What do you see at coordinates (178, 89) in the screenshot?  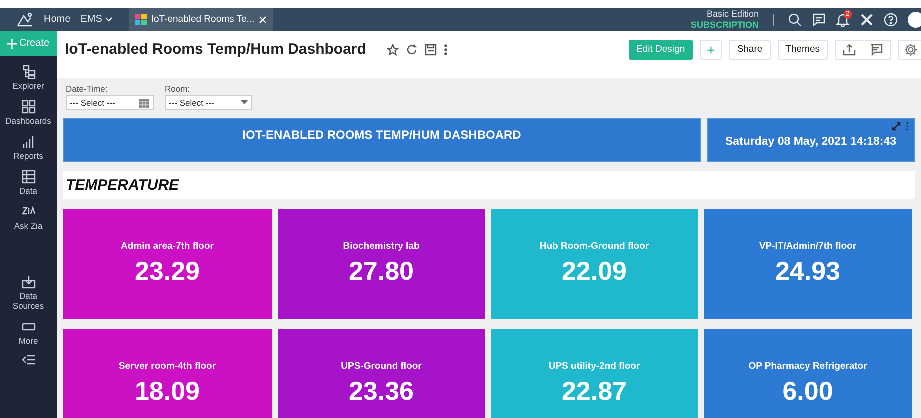 I see `filter-label: Room:` at bounding box center [178, 89].